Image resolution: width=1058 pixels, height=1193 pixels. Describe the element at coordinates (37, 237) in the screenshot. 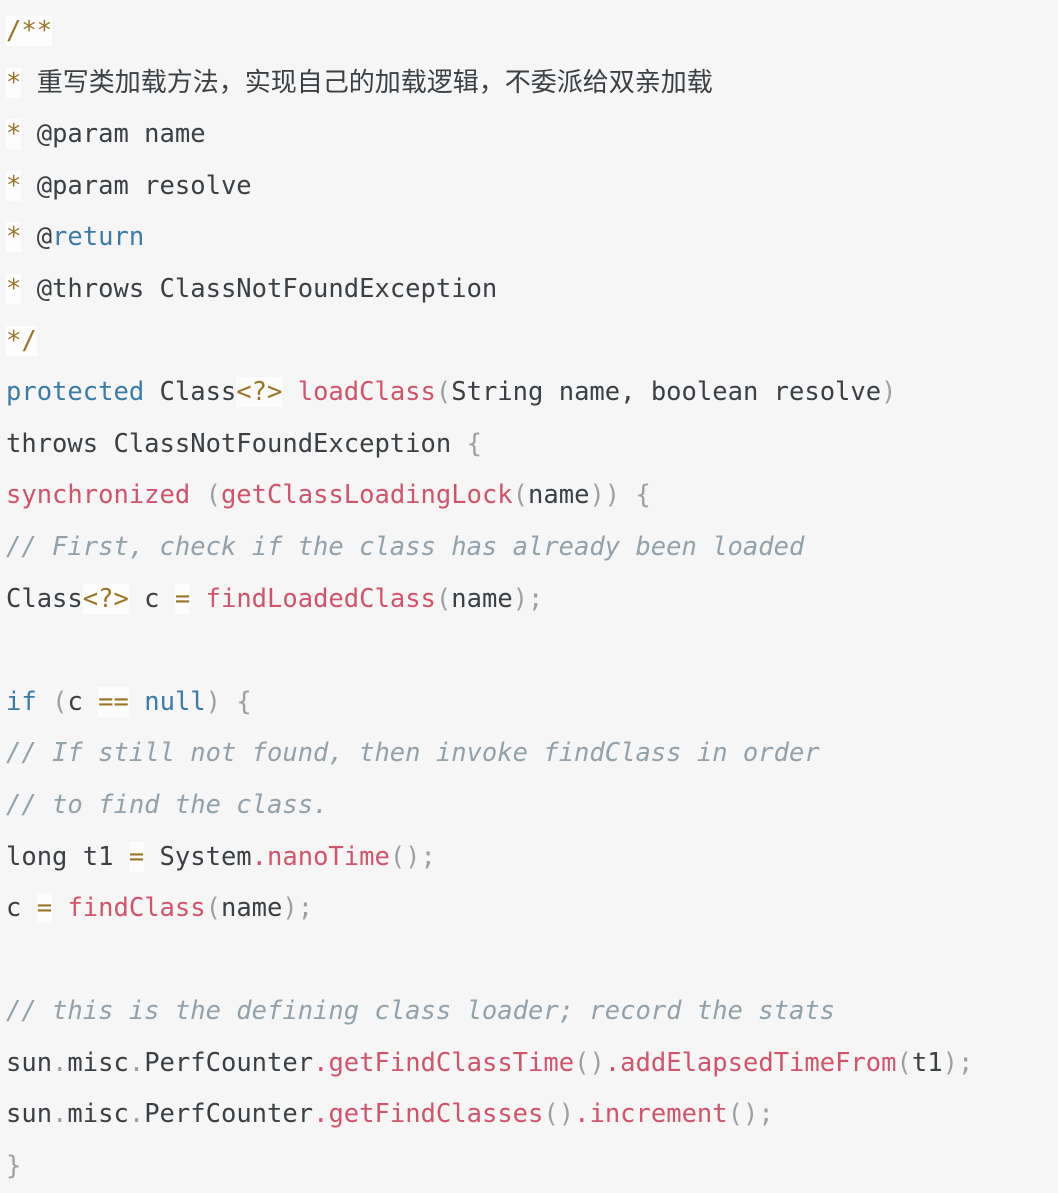

I see `code-token-plain: @` at that location.